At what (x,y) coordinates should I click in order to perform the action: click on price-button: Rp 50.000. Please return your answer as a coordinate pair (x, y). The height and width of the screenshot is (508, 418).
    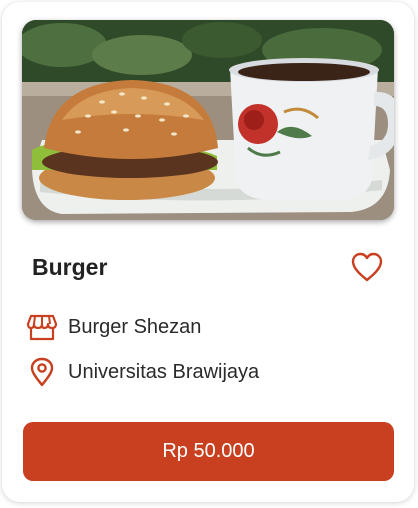
    Looking at the image, I should click on (208, 451).